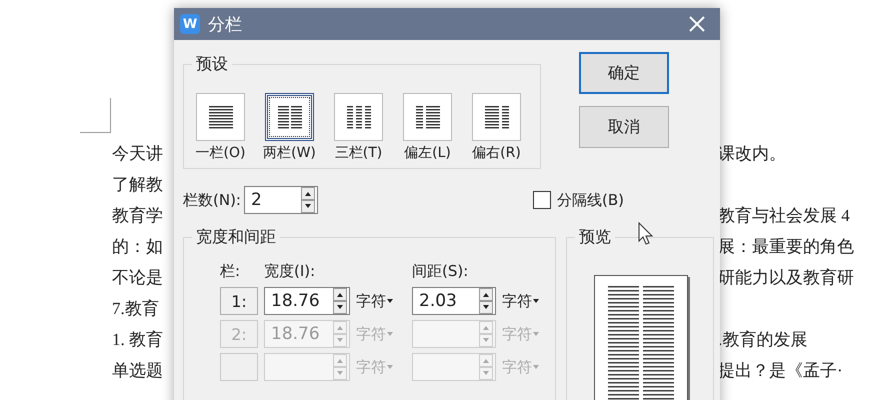  What do you see at coordinates (225, 25) in the screenshot?
I see `window-title: 分栏` at bounding box center [225, 25].